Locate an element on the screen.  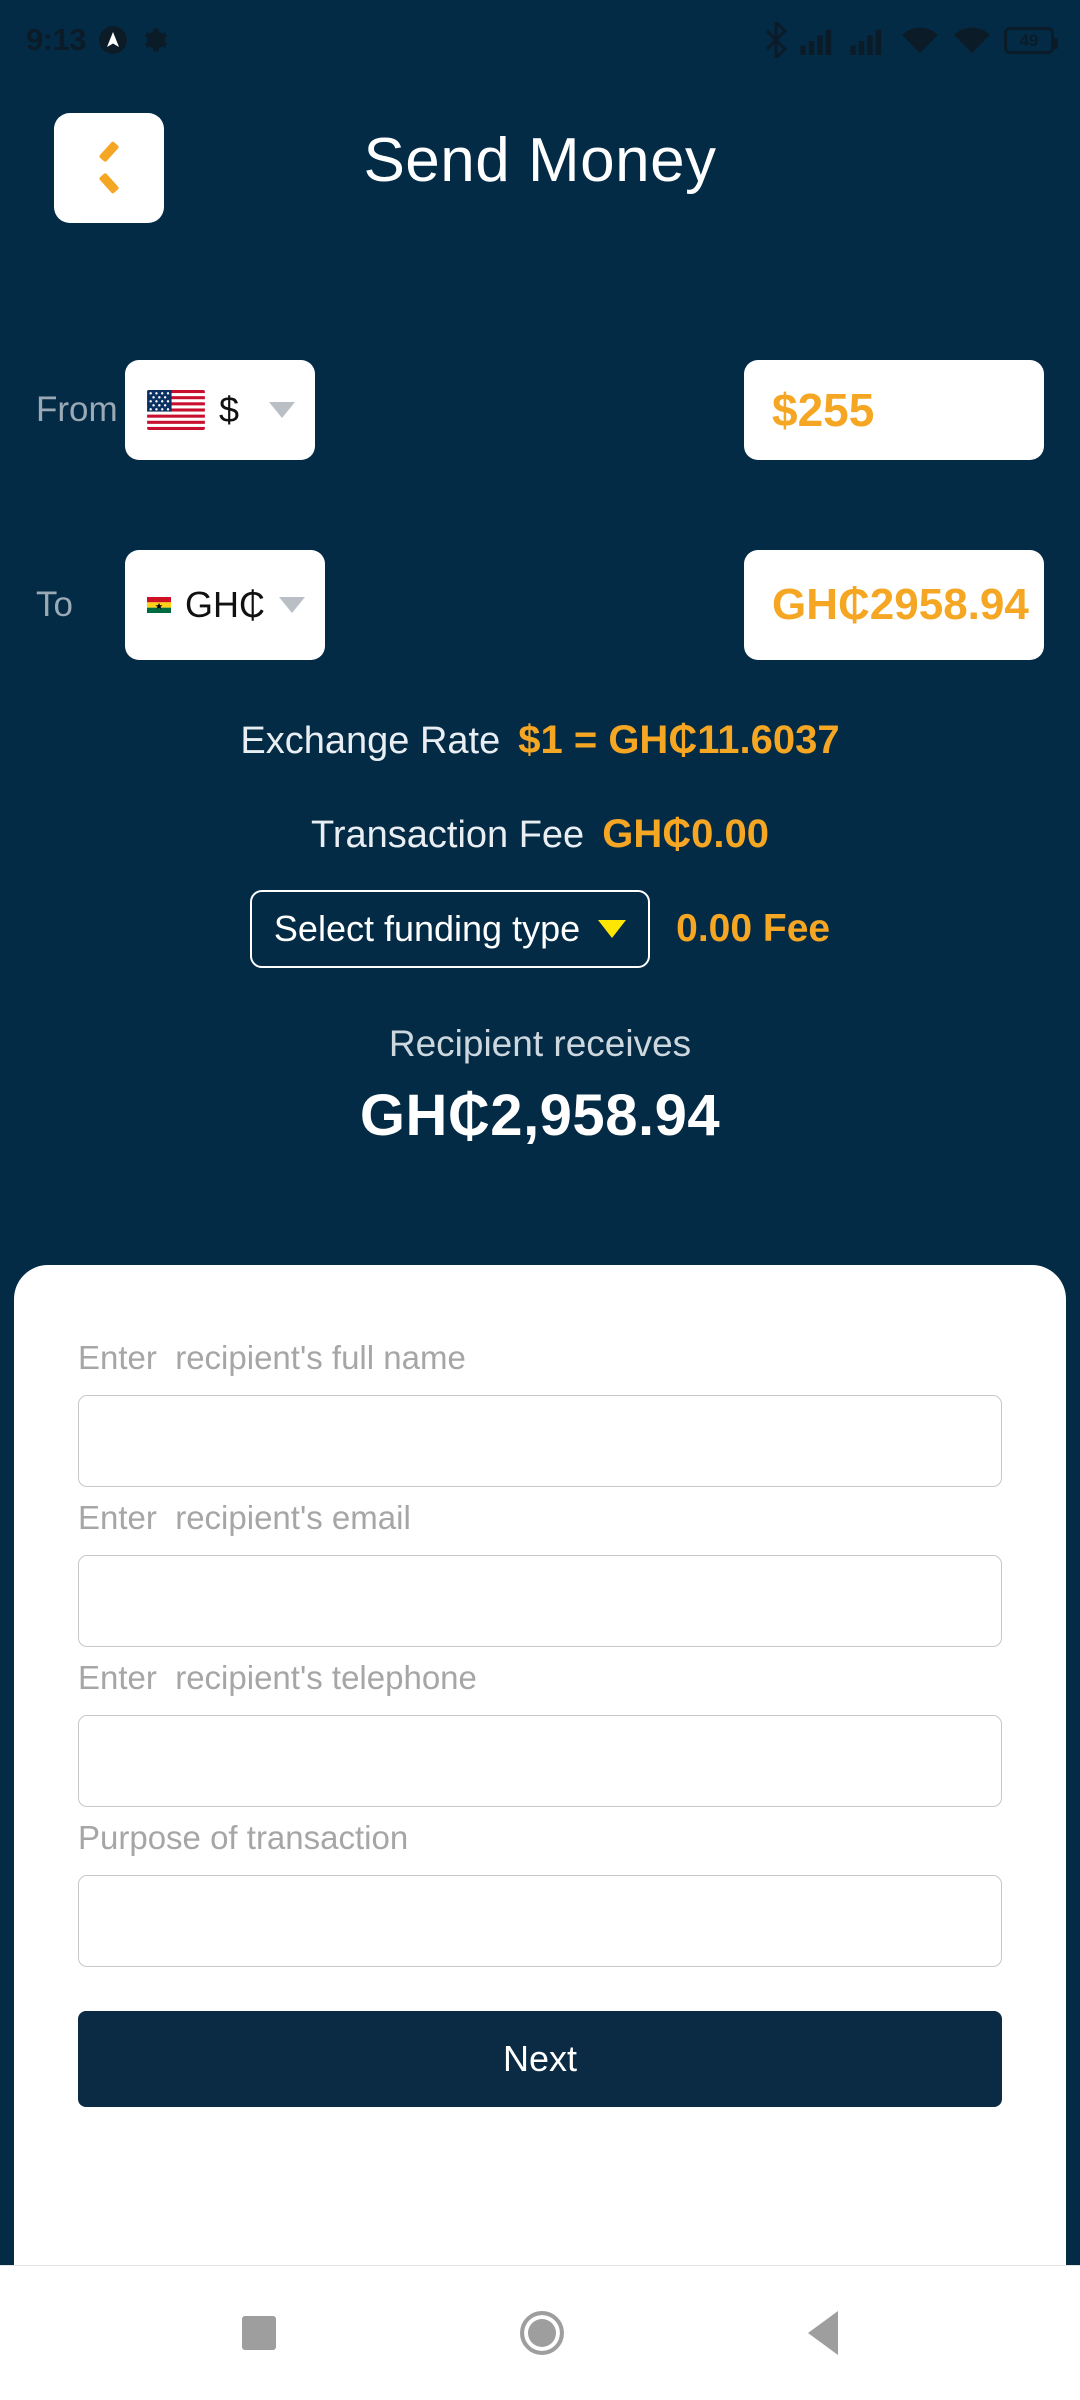
from-currency-selector: $ is located at coordinates (220, 410).